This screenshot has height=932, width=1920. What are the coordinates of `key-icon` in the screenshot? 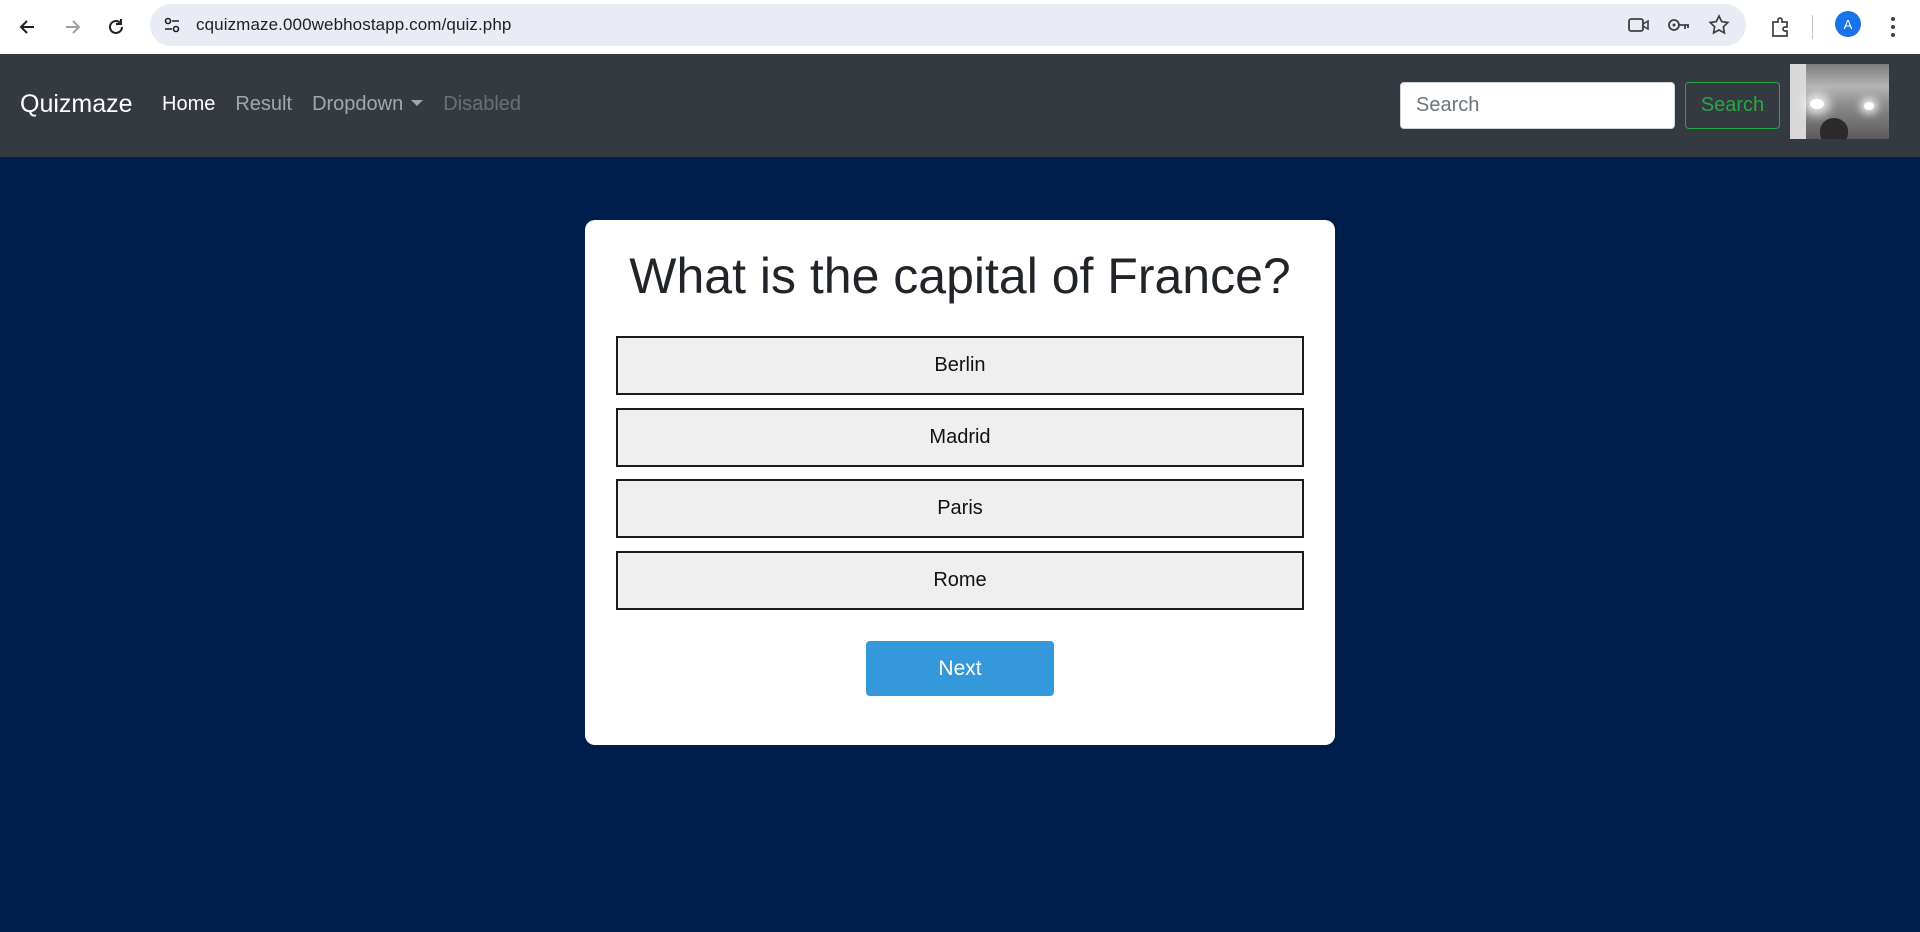 It's located at (1679, 25).